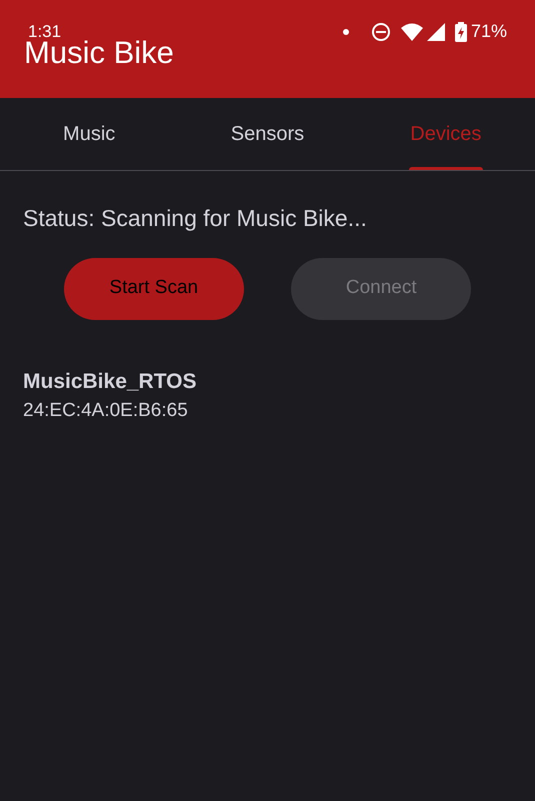  Describe the element at coordinates (45, 30) in the screenshot. I see `status-time: 1:31` at that location.